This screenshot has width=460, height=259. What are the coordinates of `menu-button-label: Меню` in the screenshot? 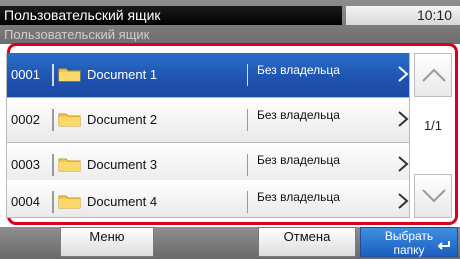 It's located at (107, 236).